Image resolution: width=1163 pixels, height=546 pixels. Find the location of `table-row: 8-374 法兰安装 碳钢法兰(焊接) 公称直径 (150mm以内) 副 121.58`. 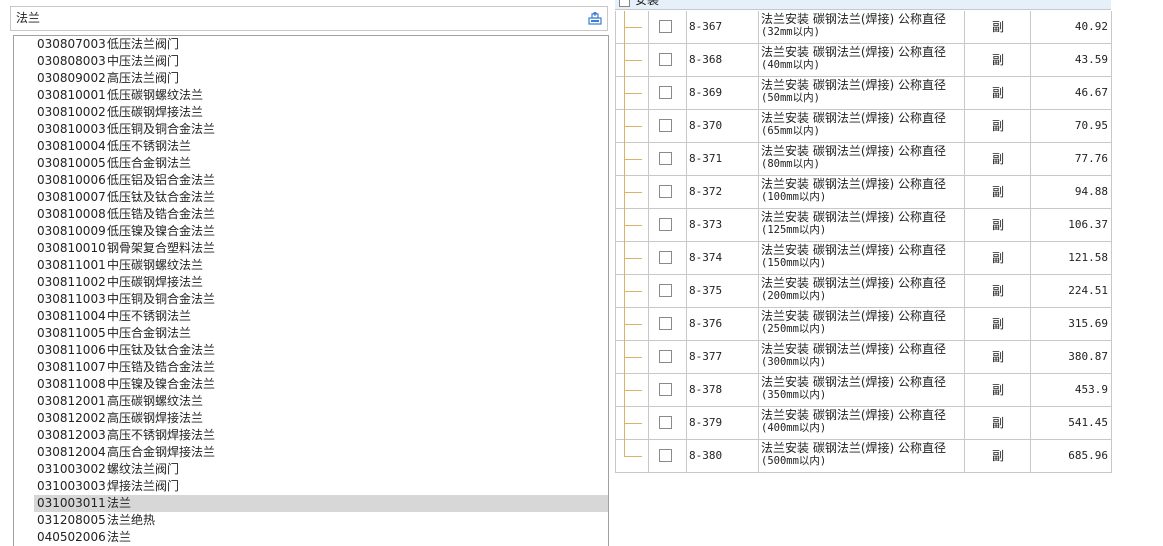

table-row: 8-374 法兰安装 碳钢法兰(焊接) 公称直径 (150mm以内) 副 121.58 is located at coordinates (864, 258).